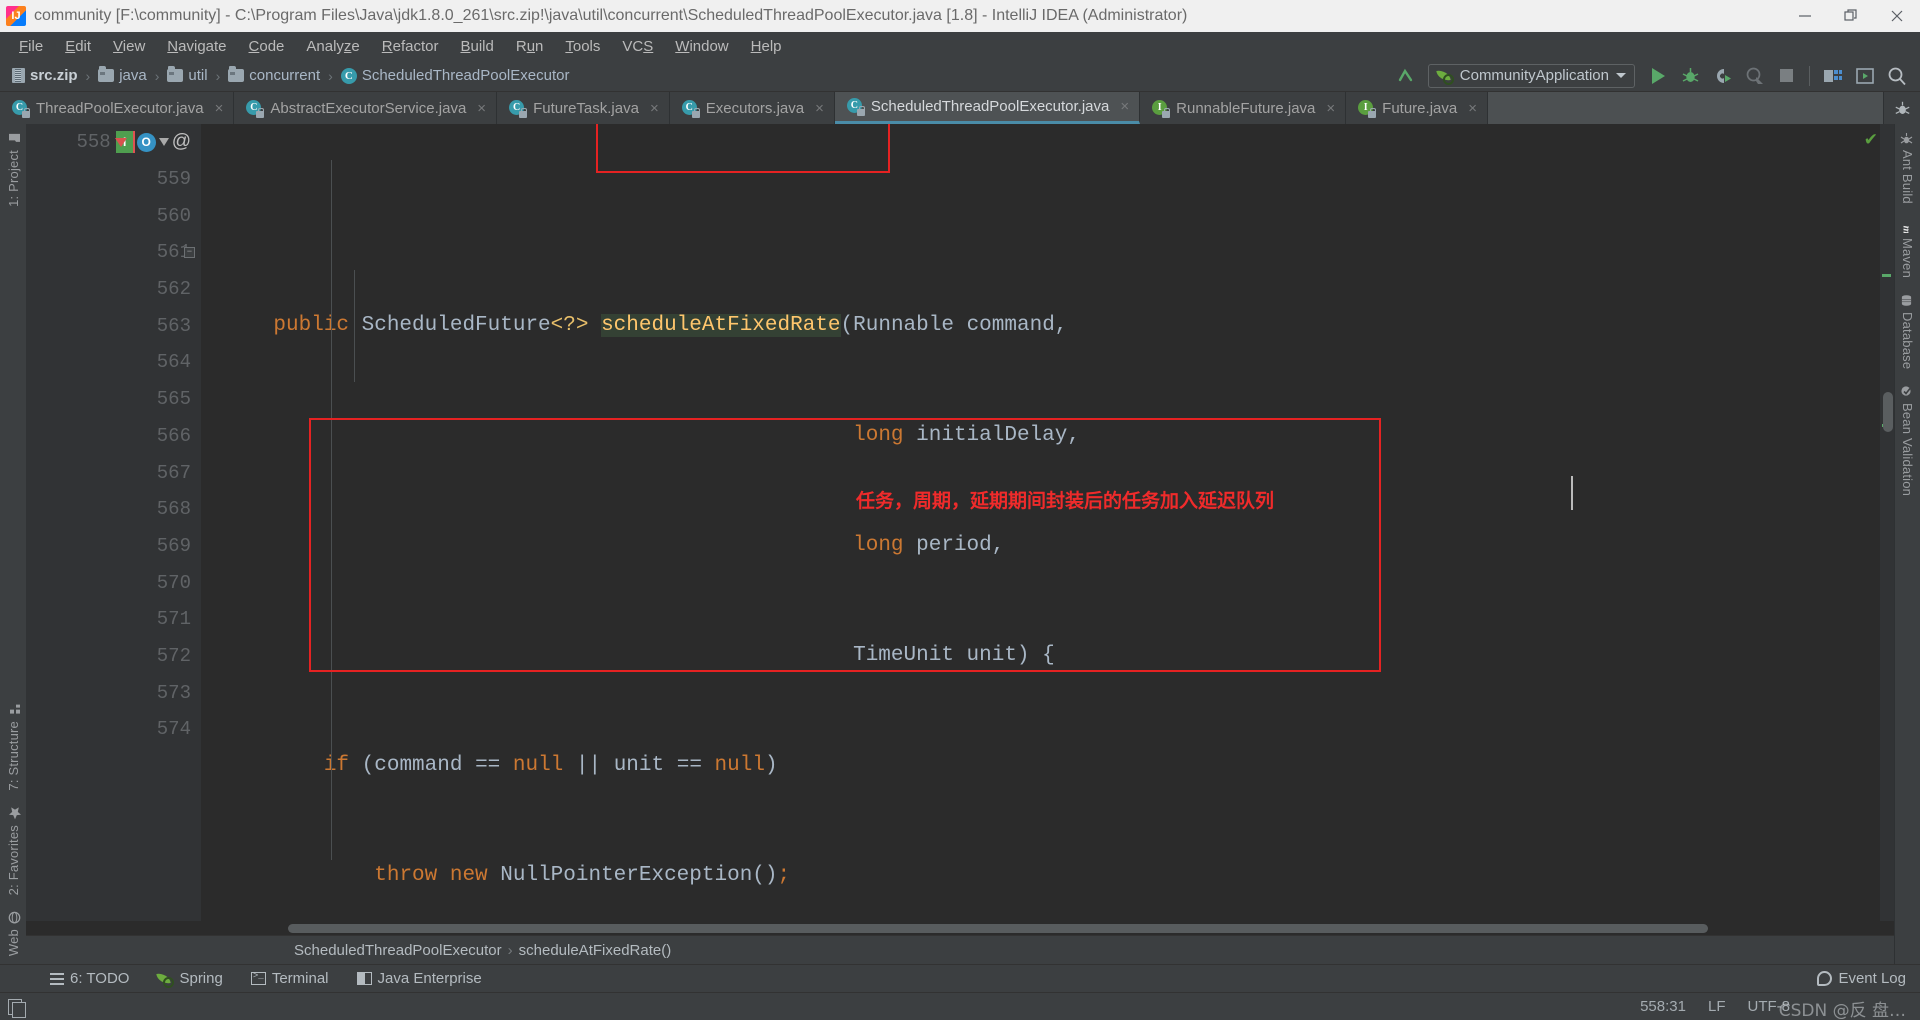  Describe the element at coordinates (1868, 978) in the screenshot. I see `event-log-button: Event Log` at that location.